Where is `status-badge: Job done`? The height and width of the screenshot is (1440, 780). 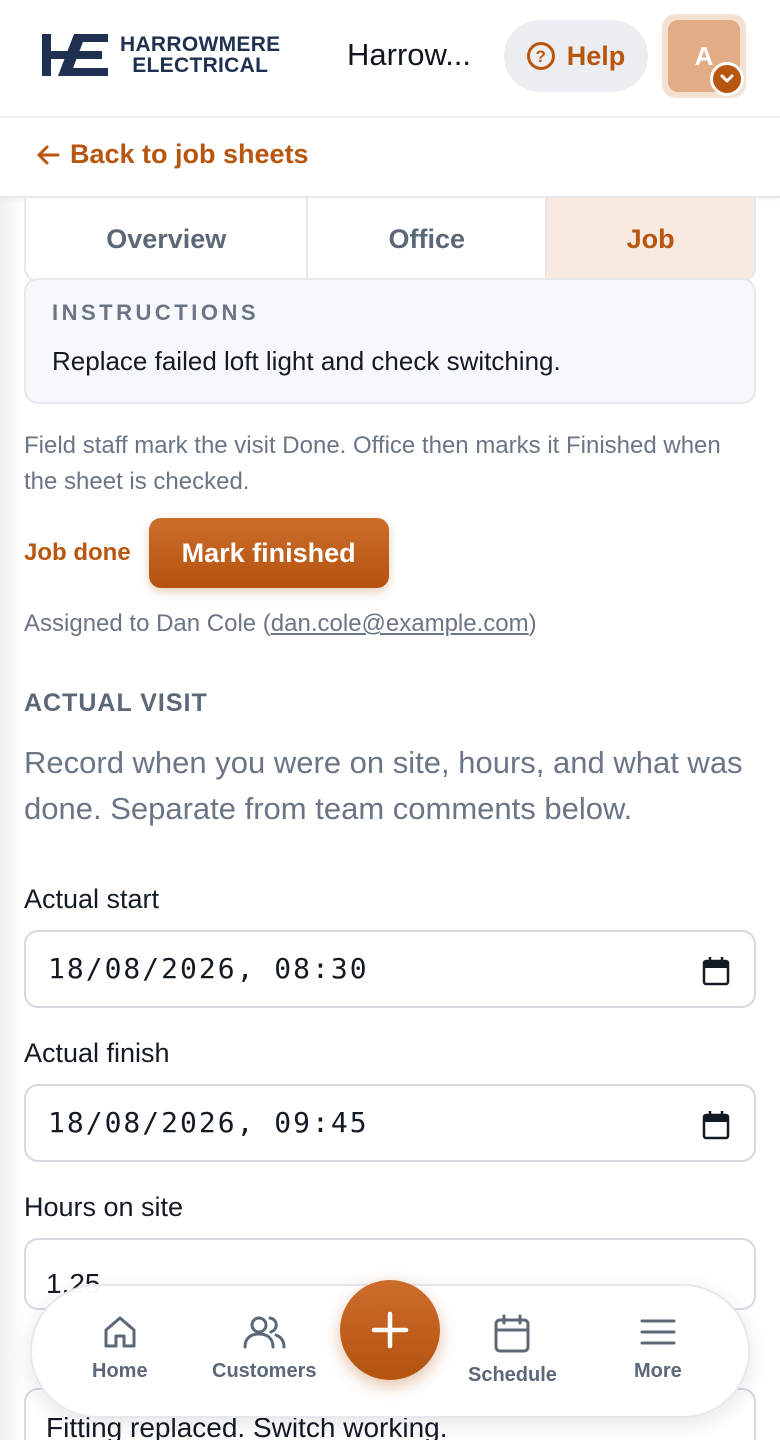
status-badge: Job done is located at coordinates (77, 552).